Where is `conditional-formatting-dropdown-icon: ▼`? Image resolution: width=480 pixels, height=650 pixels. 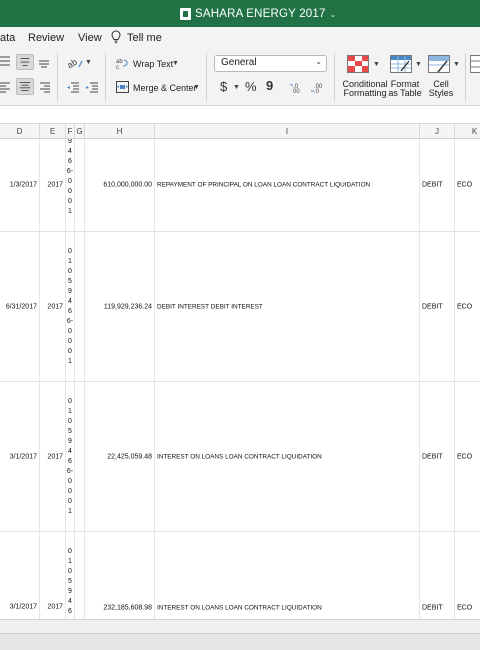
conditional-formatting-dropdown-icon: ▼ is located at coordinates (376, 64).